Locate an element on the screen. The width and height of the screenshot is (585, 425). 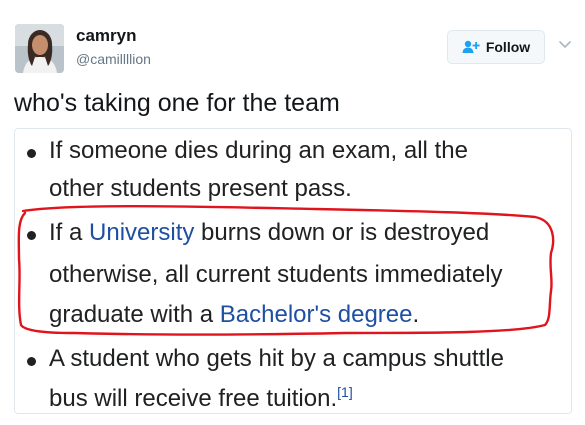
avatar is located at coordinates (39, 48).